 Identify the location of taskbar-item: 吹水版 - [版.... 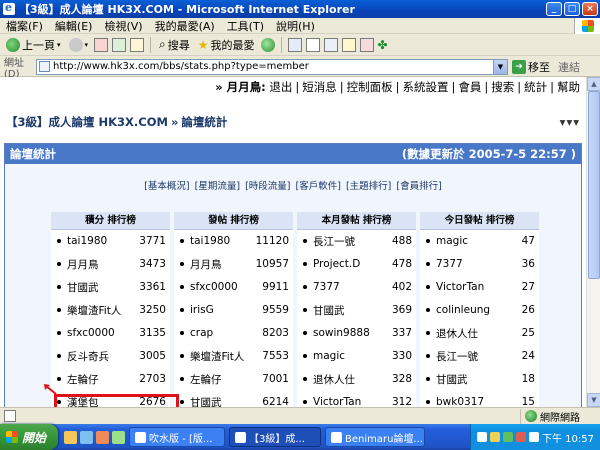
(177, 437).